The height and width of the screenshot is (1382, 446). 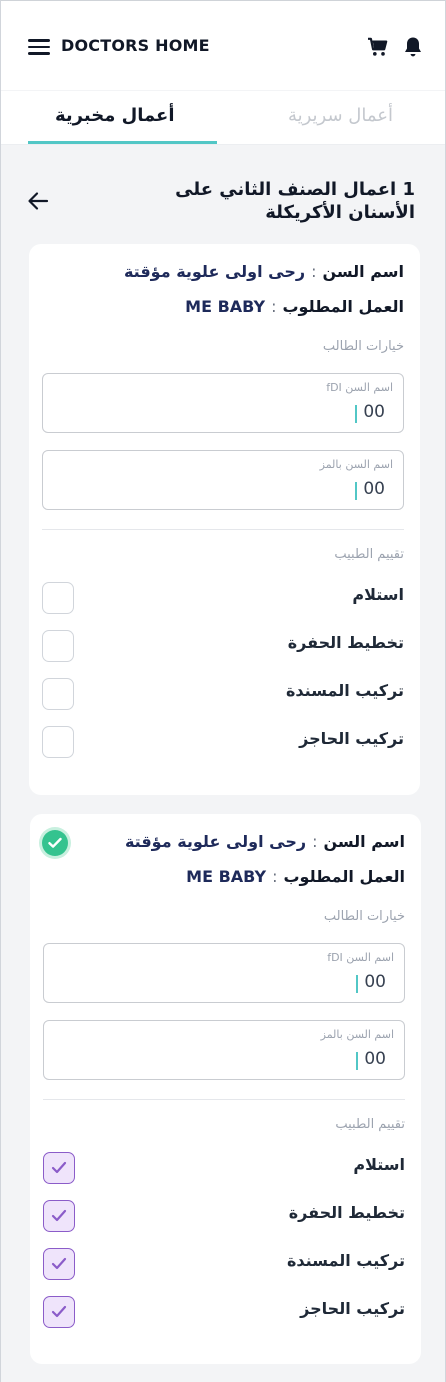 I want to click on app-logo: DOCTORS HOME, so click(x=135, y=45).